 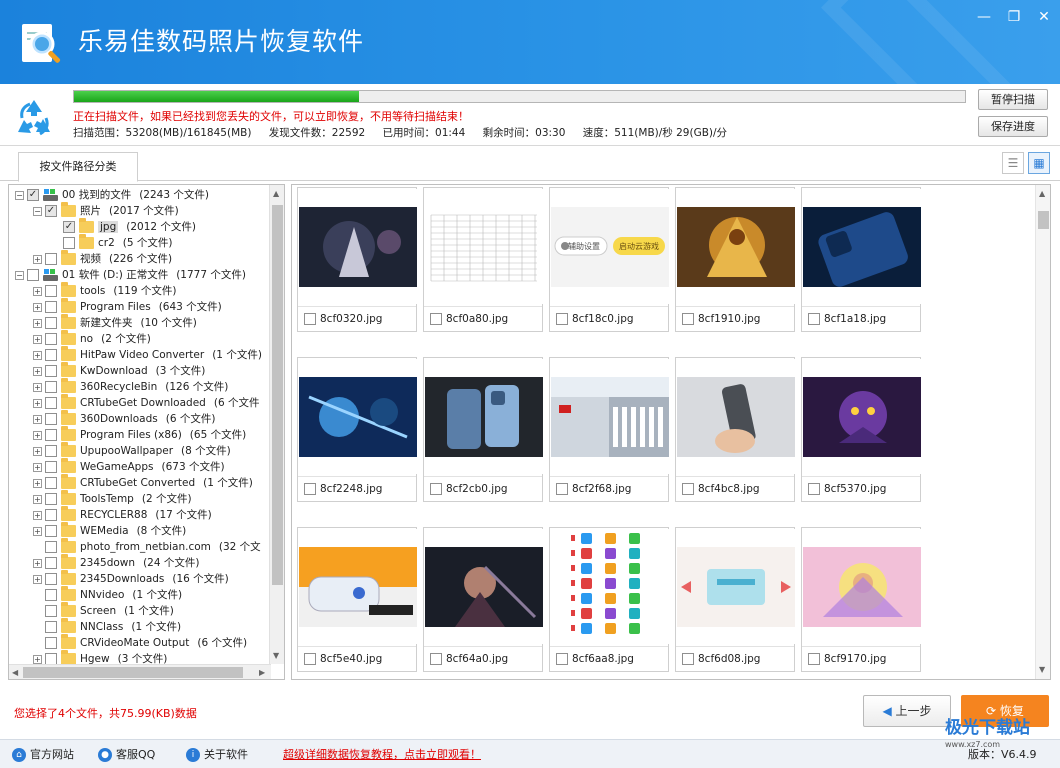 What do you see at coordinates (19, 275) in the screenshot?
I see `collapse-icon: −` at bounding box center [19, 275].